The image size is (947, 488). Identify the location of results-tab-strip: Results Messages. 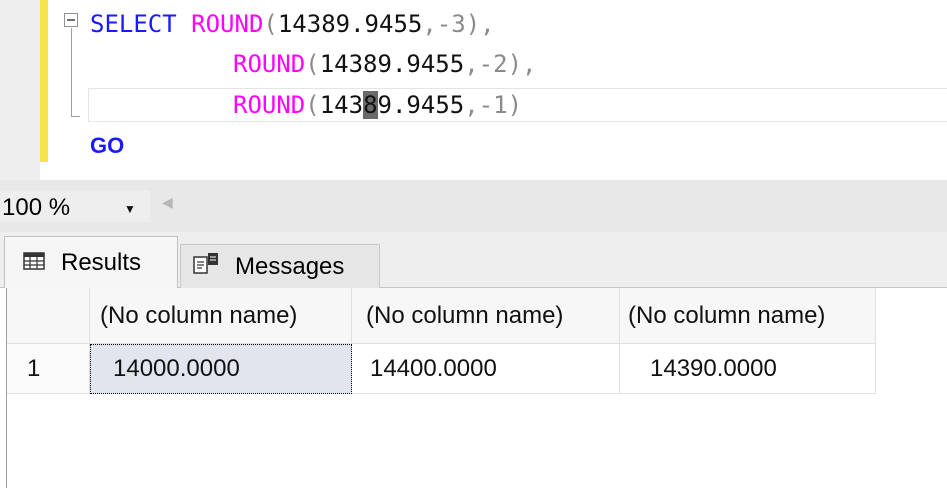
(473, 260).